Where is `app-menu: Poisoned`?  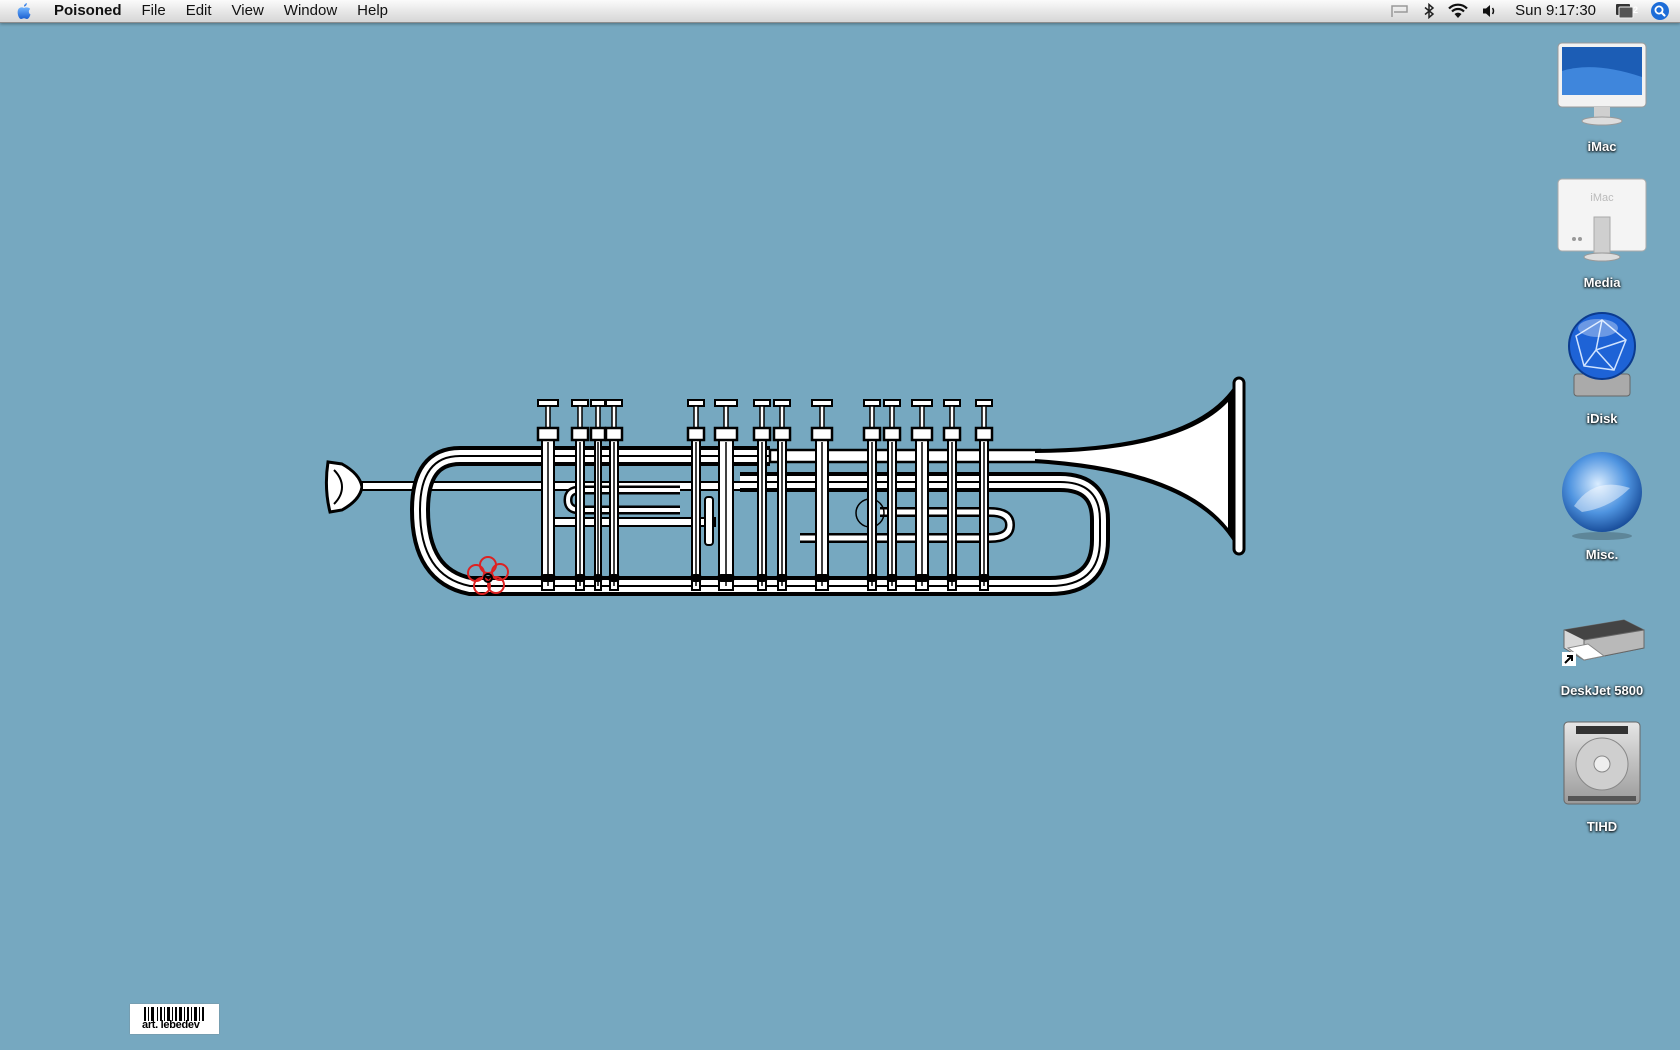
app-menu: Poisoned is located at coordinates (90, 11).